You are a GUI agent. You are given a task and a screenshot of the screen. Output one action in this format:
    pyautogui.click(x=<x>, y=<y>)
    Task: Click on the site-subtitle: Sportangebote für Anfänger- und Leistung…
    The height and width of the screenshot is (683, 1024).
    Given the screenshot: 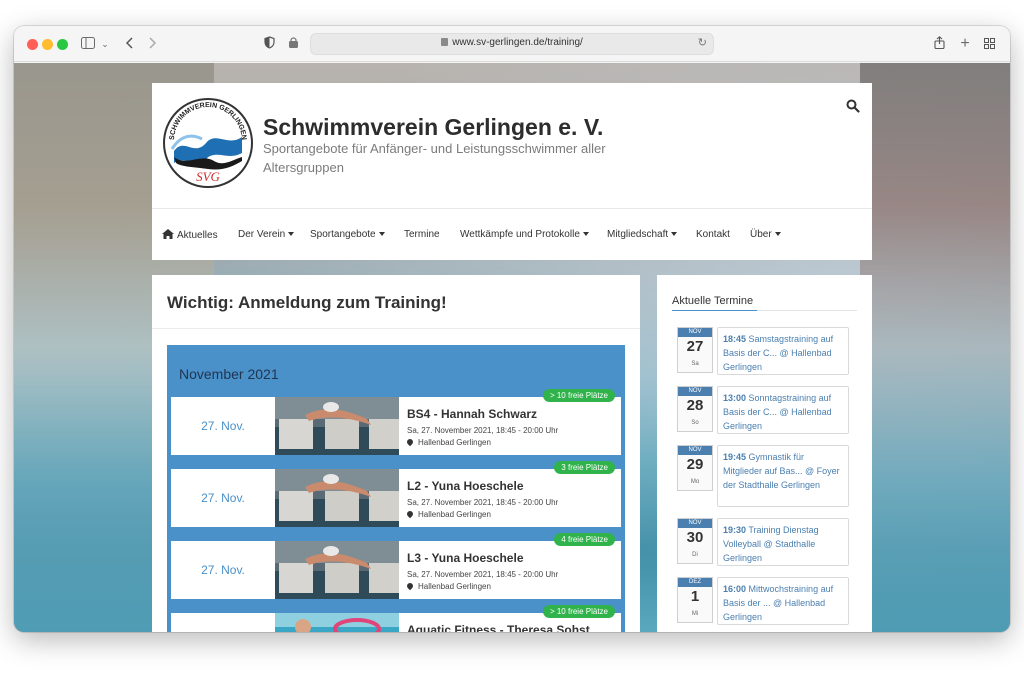 What is the action you would take?
    pyautogui.click(x=434, y=158)
    